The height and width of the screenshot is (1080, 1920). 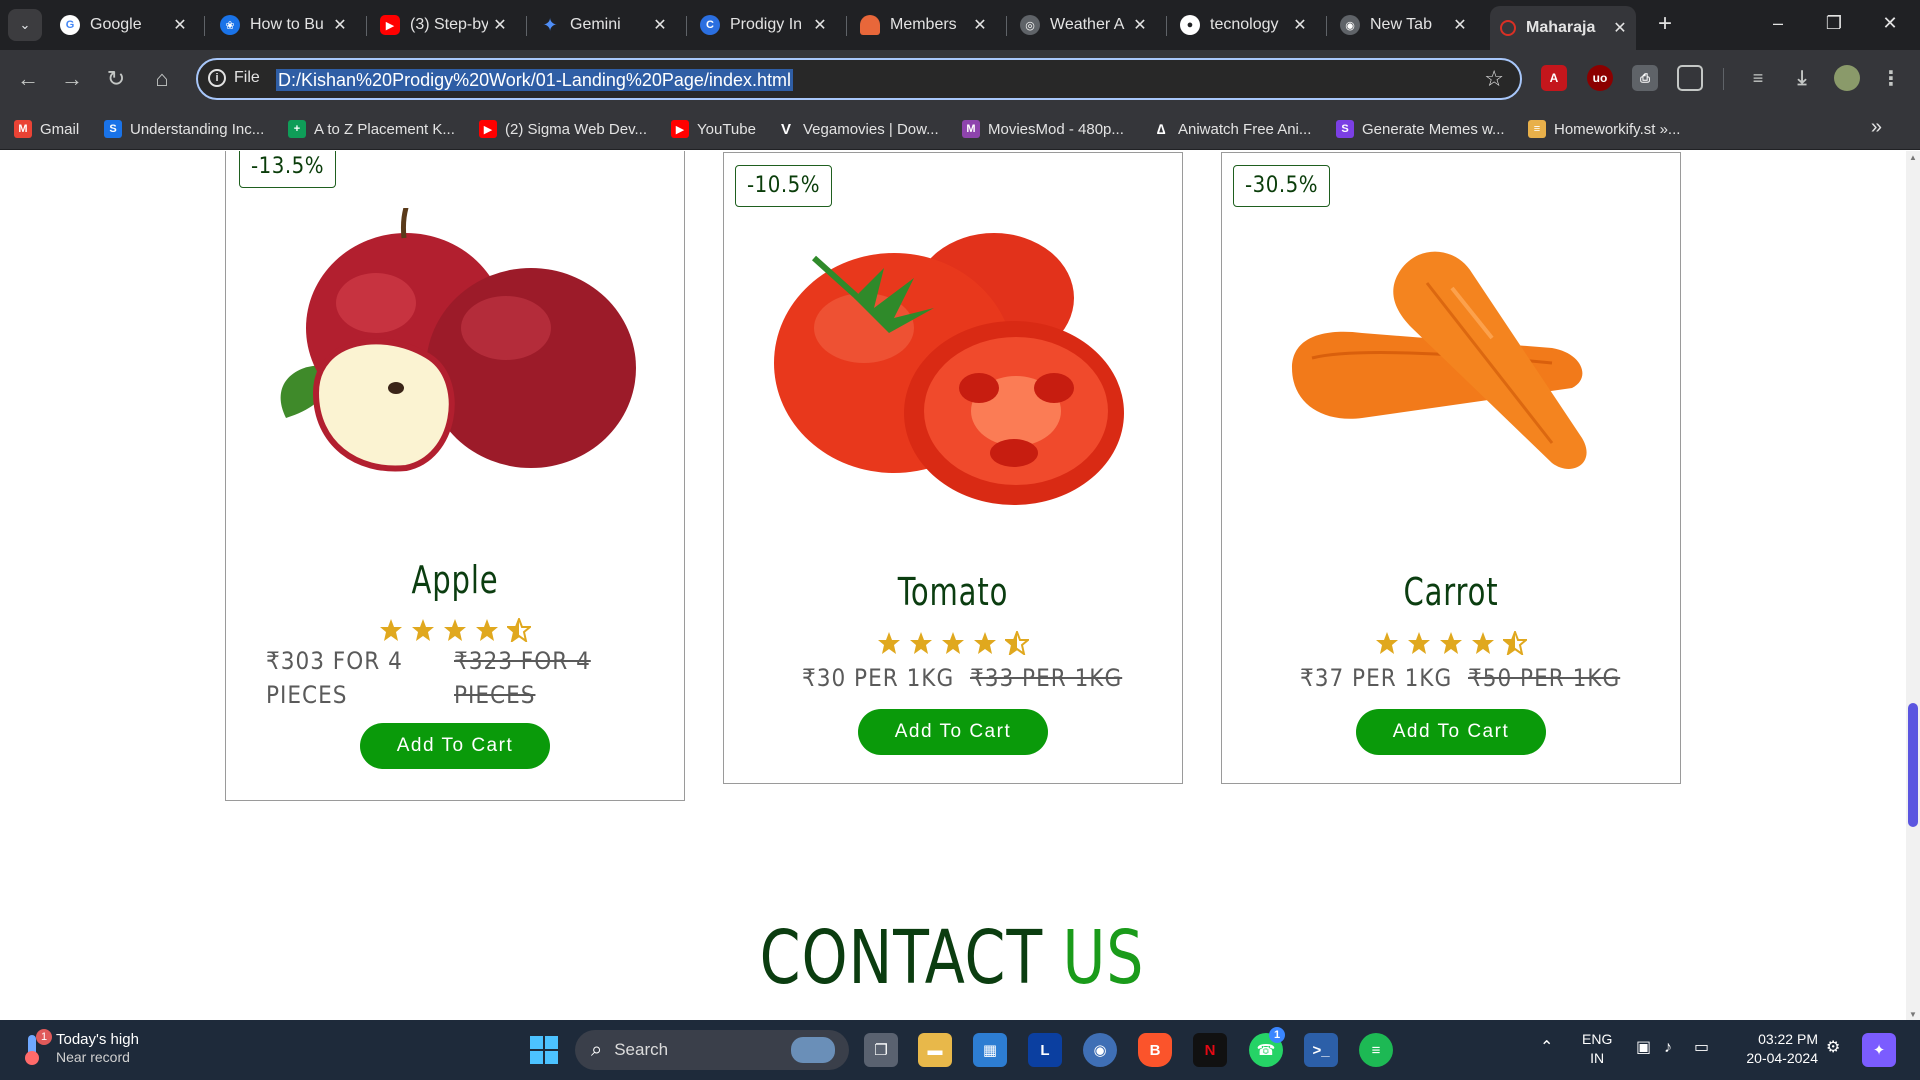 What do you see at coordinates (1161, 129) in the screenshot?
I see `aniwatch-icon: ∆` at bounding box center [1161, 129].